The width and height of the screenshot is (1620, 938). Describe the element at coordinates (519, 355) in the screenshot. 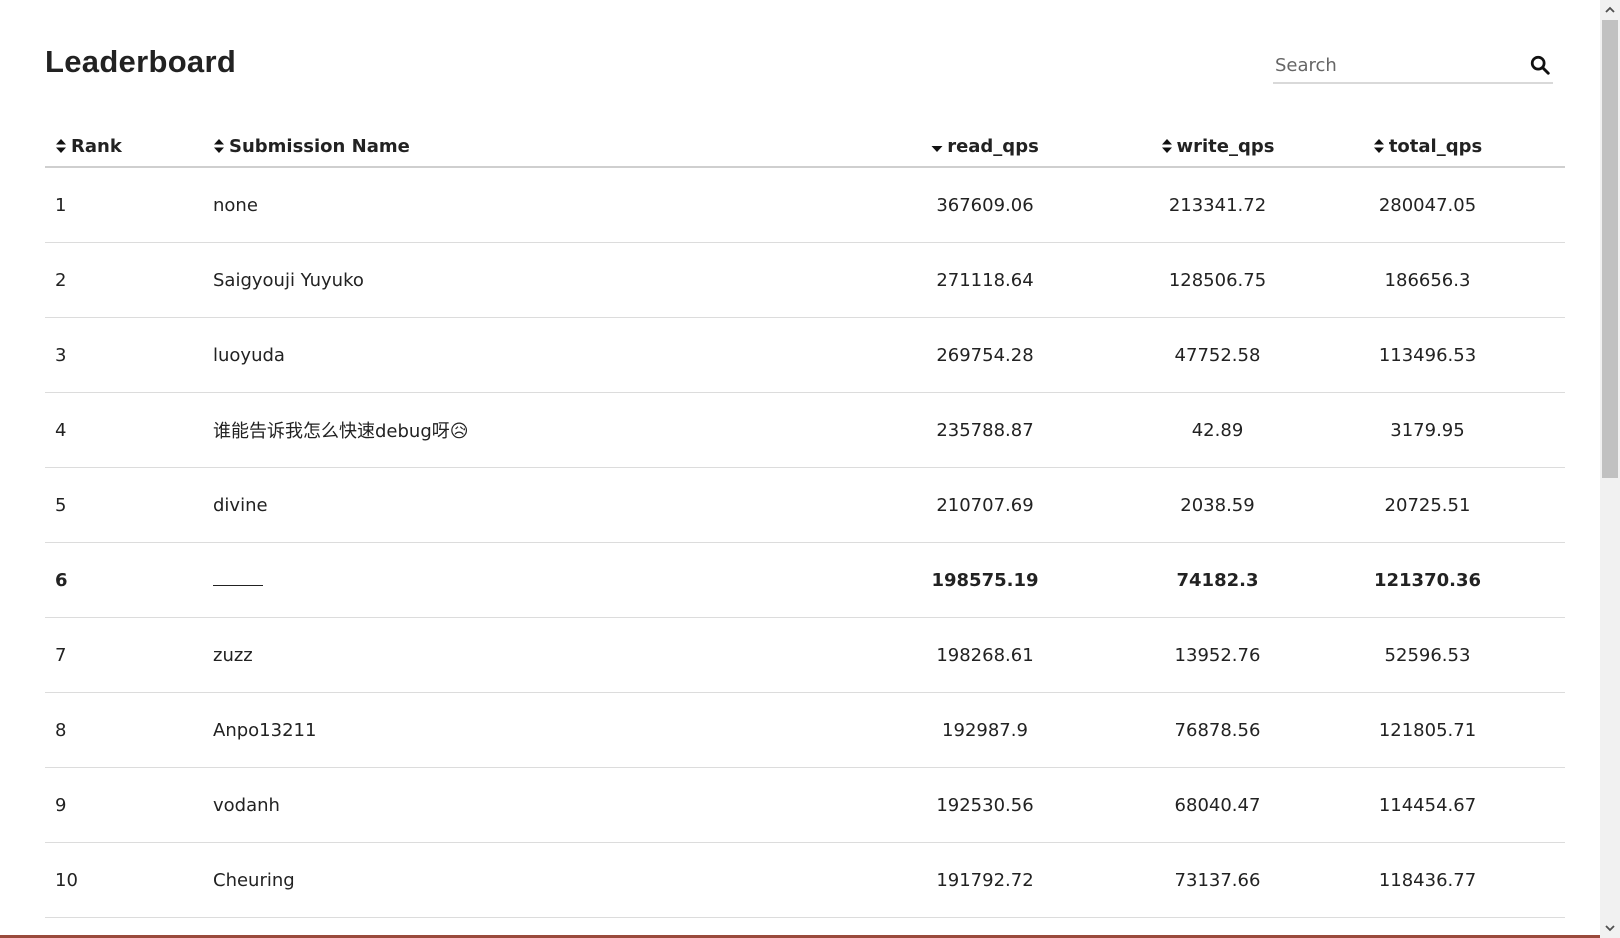

I see `cell-submission-name: luoyuda` at that location.